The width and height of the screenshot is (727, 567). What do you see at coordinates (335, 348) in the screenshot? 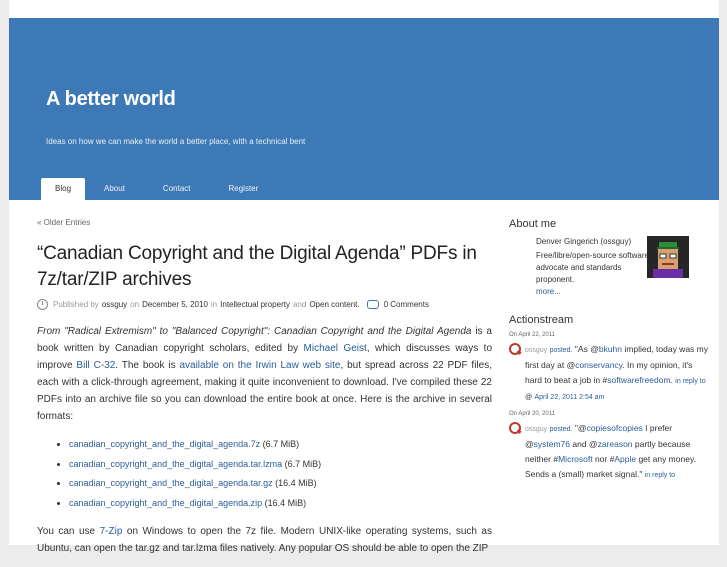
I see `editor-link: Michael Geist` at bounding box center [335, 348].